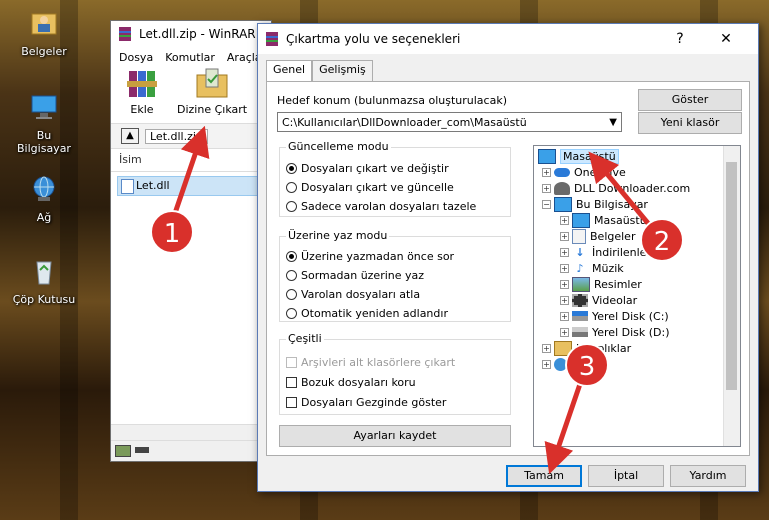  I want to click on tree-item-label: Resimler, so click(618, 284).